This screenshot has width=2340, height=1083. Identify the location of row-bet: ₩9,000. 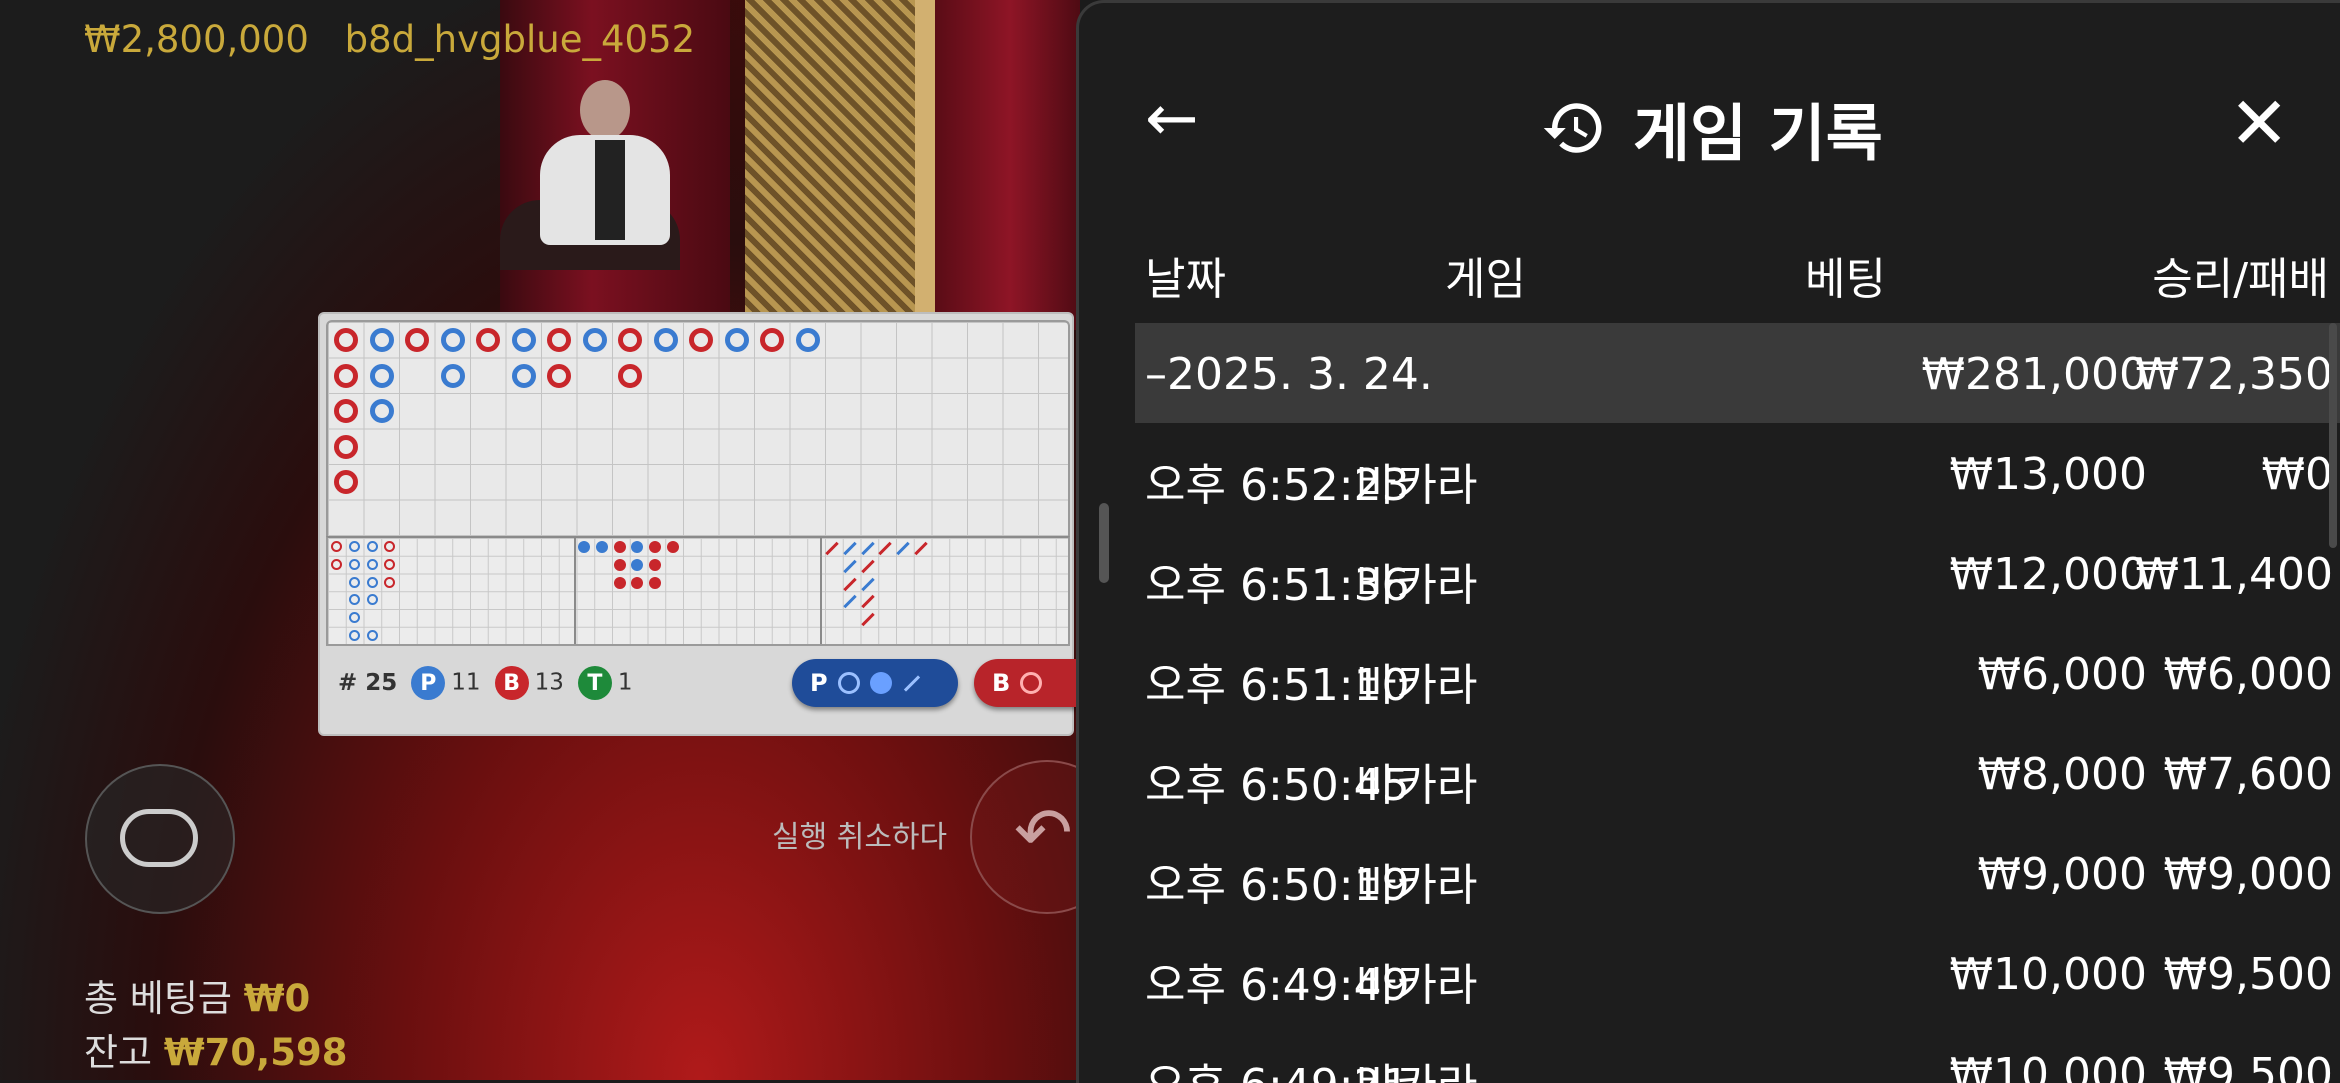
(2062, 874).